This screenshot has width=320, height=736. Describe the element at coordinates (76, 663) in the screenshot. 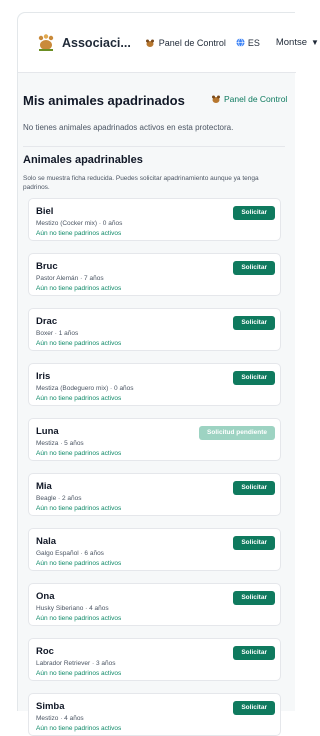

I see `animal-meta: Labrador Retriever · 3 años` at that location.